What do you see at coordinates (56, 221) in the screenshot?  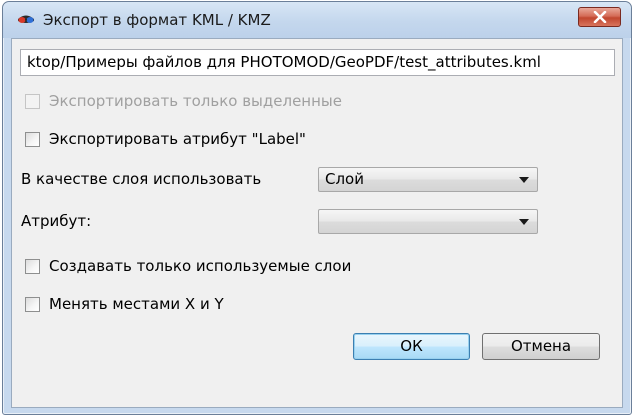 I see `attribute-label: Атрибут:` at bounding box center [56, 221].